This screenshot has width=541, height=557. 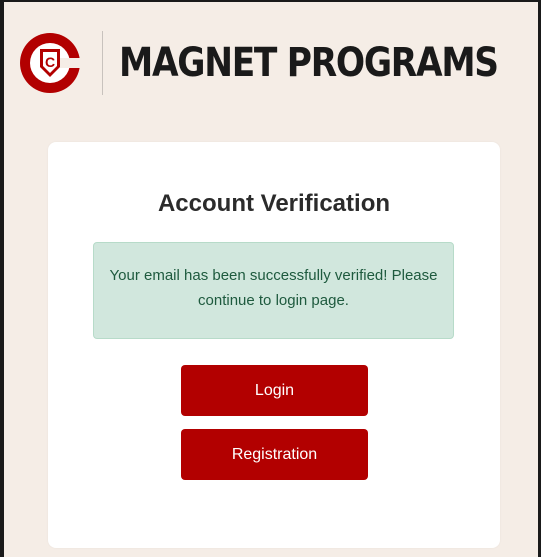 I want to click on header-divider, so click(x=102, y=63).